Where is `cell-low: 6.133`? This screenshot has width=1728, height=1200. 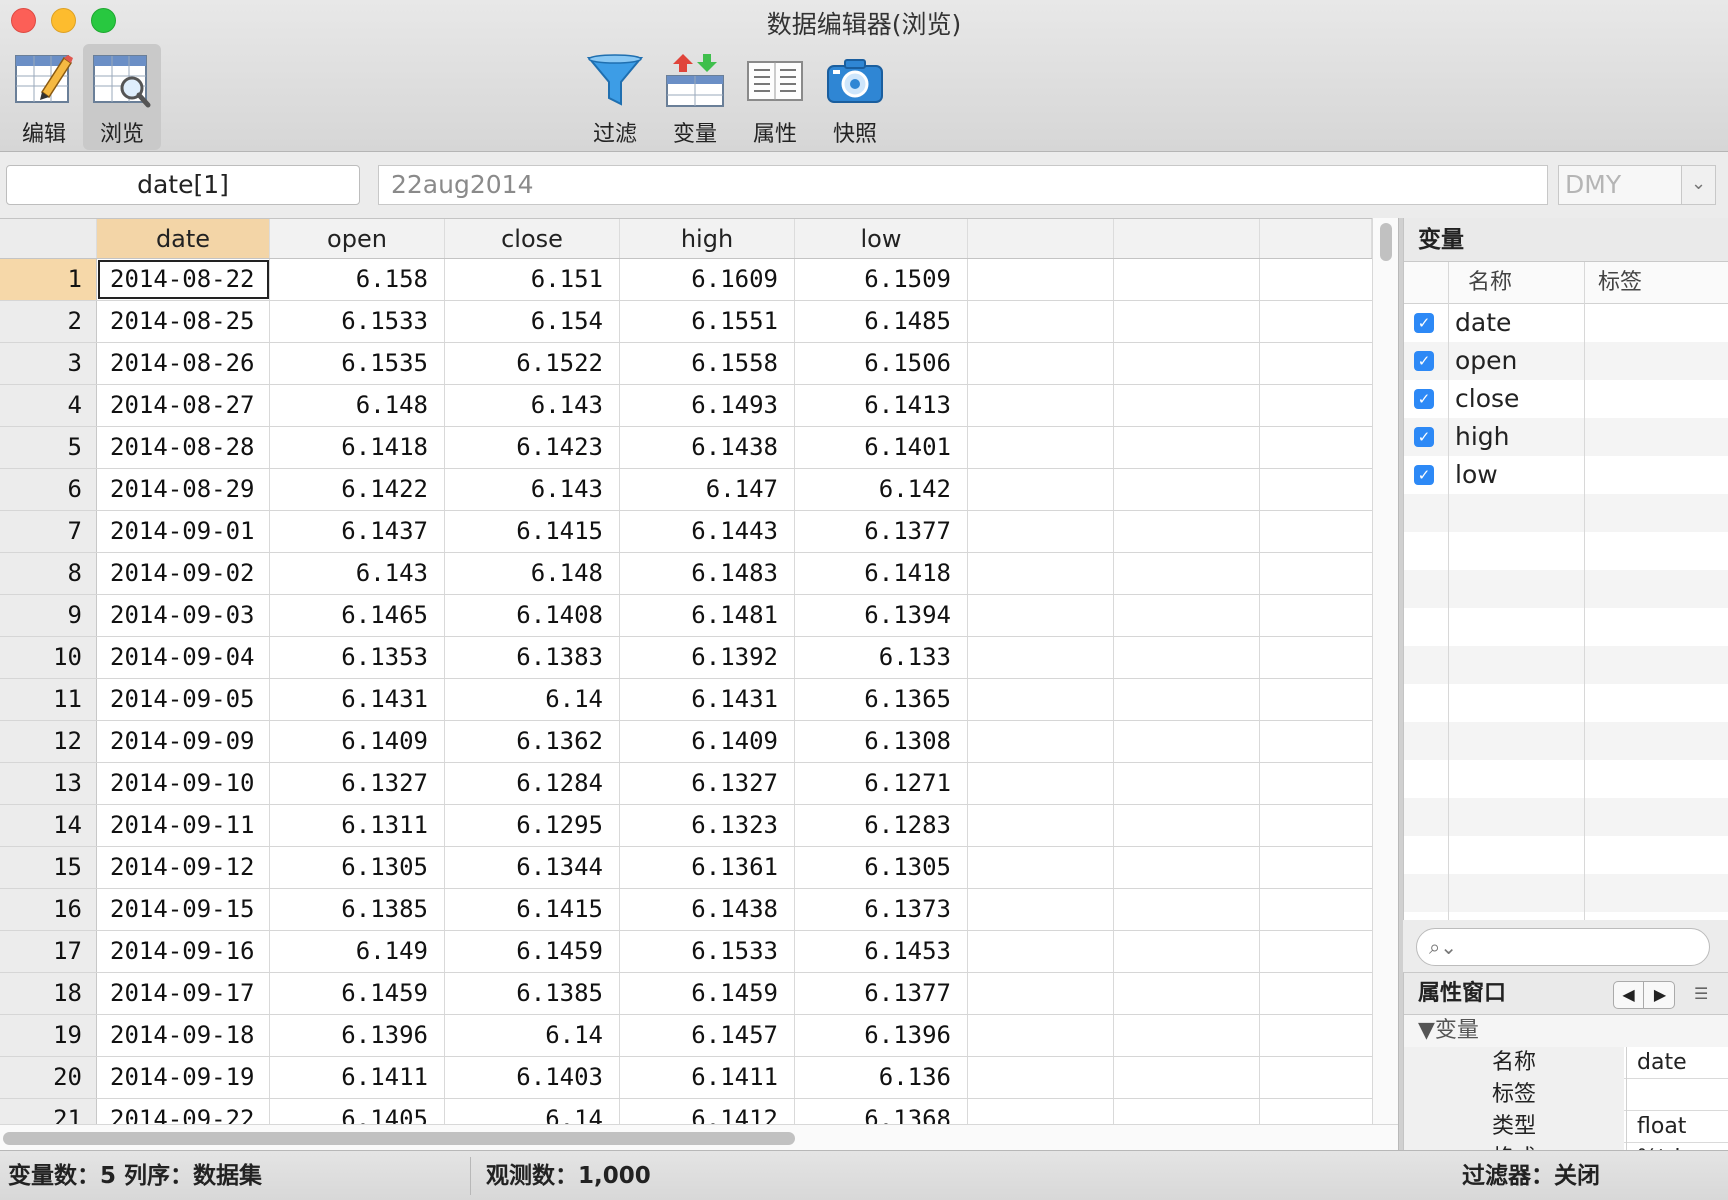
cell-low: 6.133 is located at coordinates (881, 657).